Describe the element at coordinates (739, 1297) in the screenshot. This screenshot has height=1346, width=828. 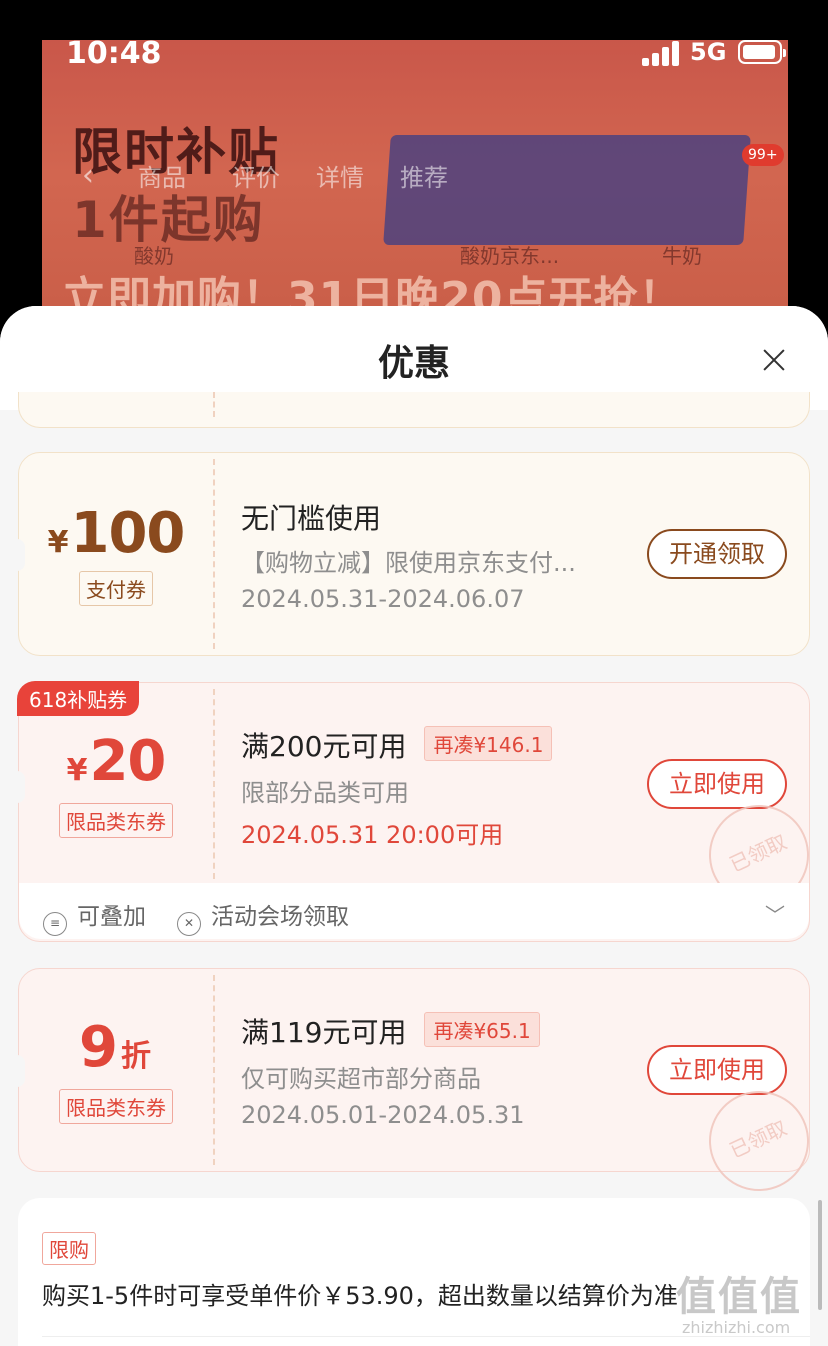
I see `watermark-logo: 值值值` at that location.